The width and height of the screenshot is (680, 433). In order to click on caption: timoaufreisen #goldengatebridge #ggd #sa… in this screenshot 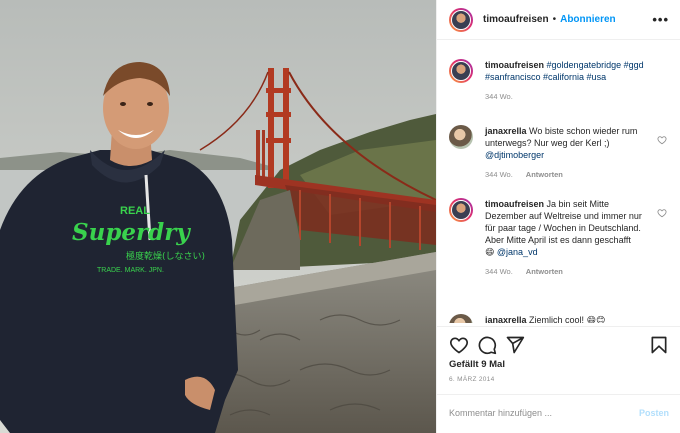, I will do `click(560, 80)`.